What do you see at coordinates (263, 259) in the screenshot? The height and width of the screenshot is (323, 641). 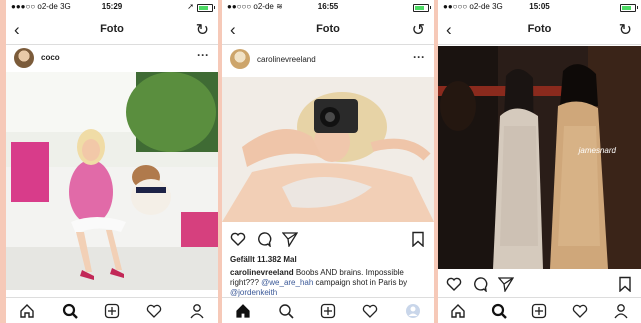 I see `likes-count: Gefällt 11.382 Mal` at bounding box center [263, 259].